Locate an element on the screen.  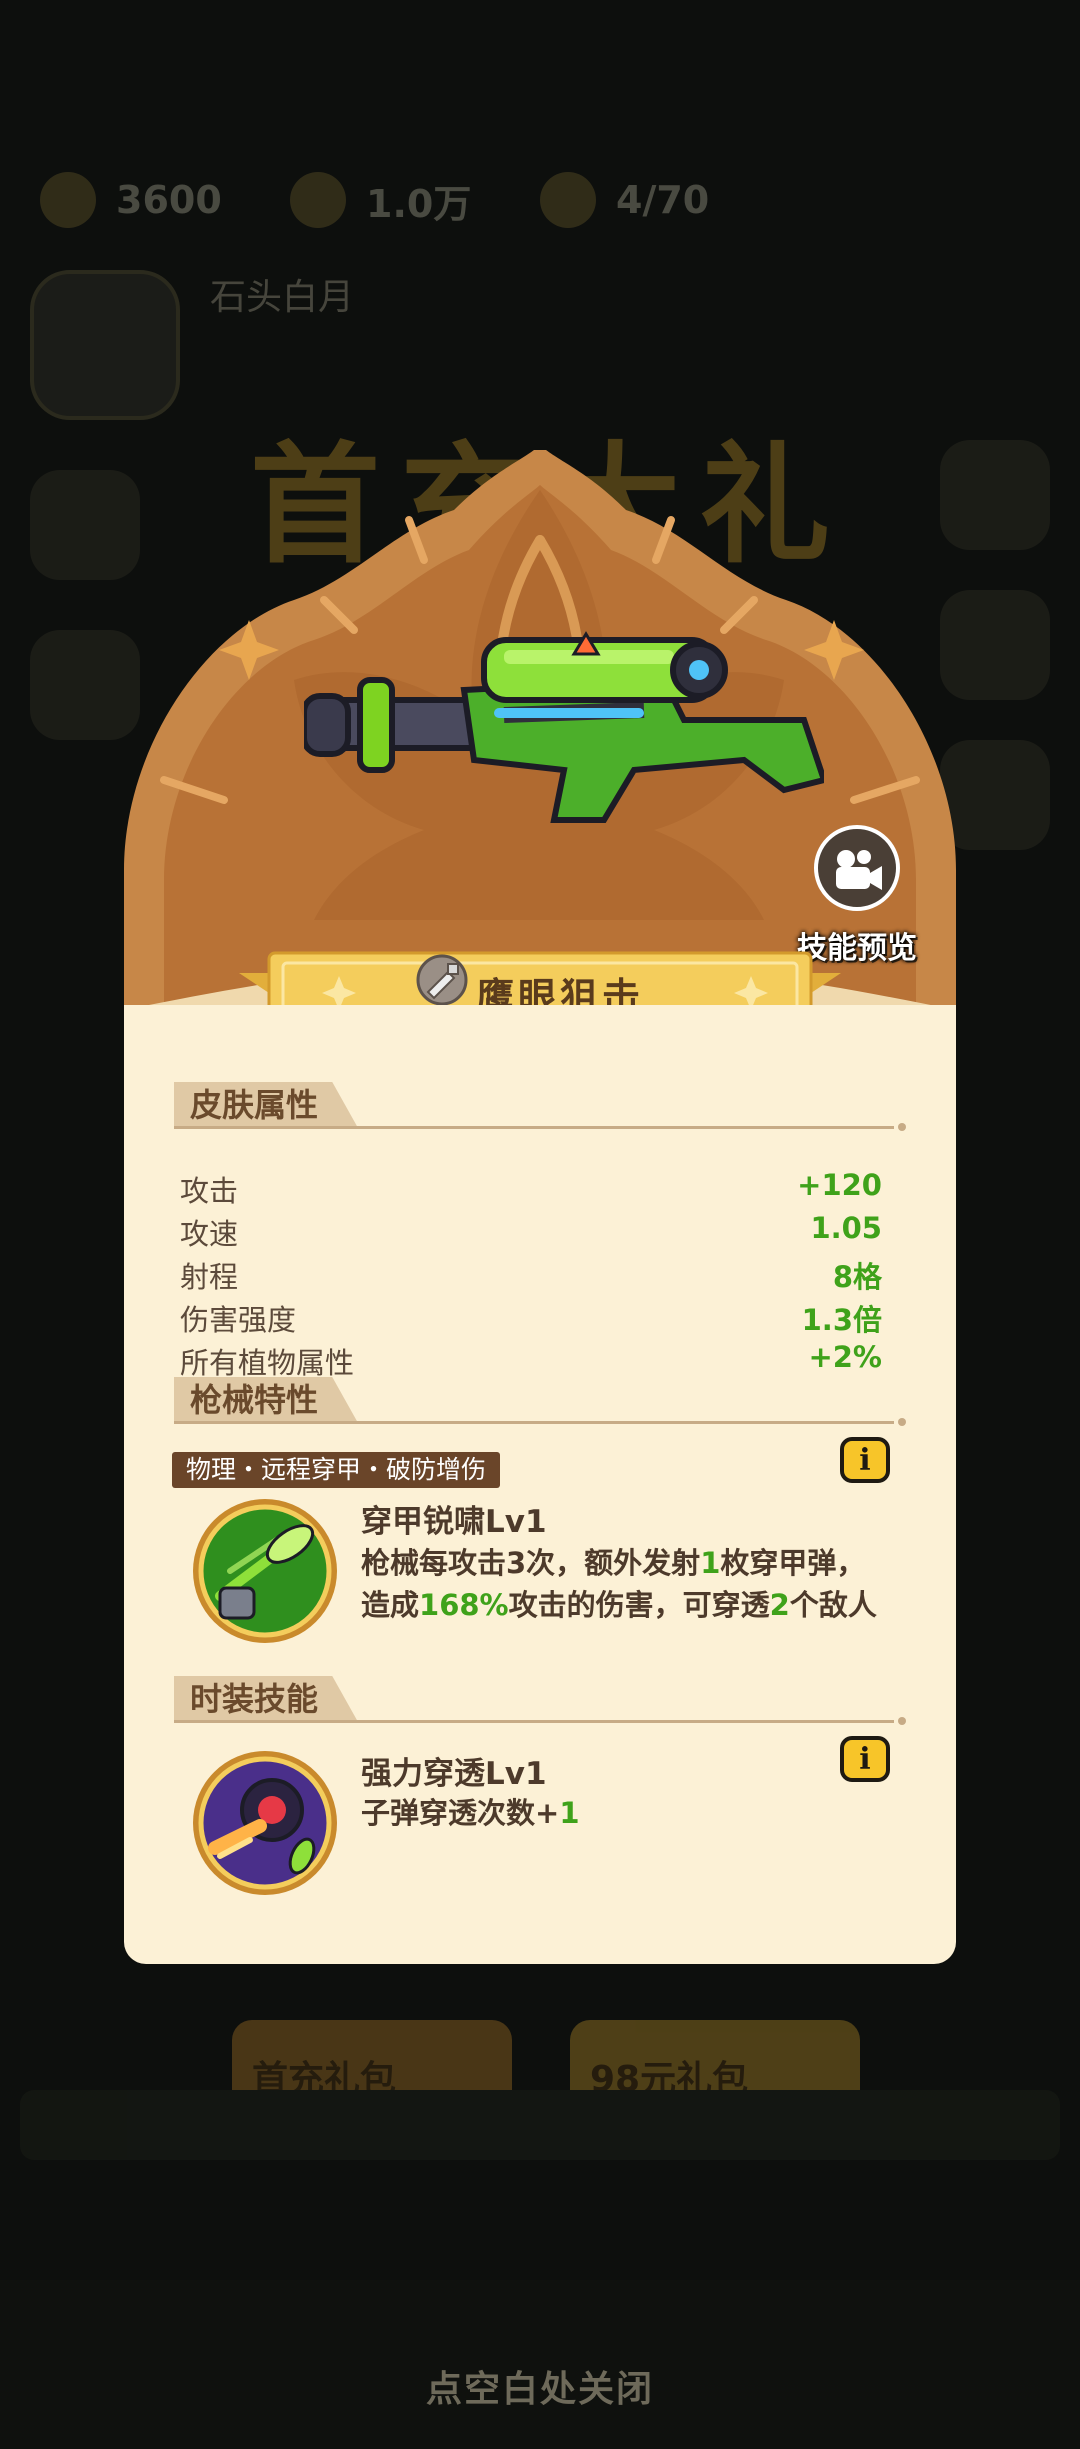
gun-skill-name: 穿甲锐啸Lv1 is located at coordinates (454, 1522).